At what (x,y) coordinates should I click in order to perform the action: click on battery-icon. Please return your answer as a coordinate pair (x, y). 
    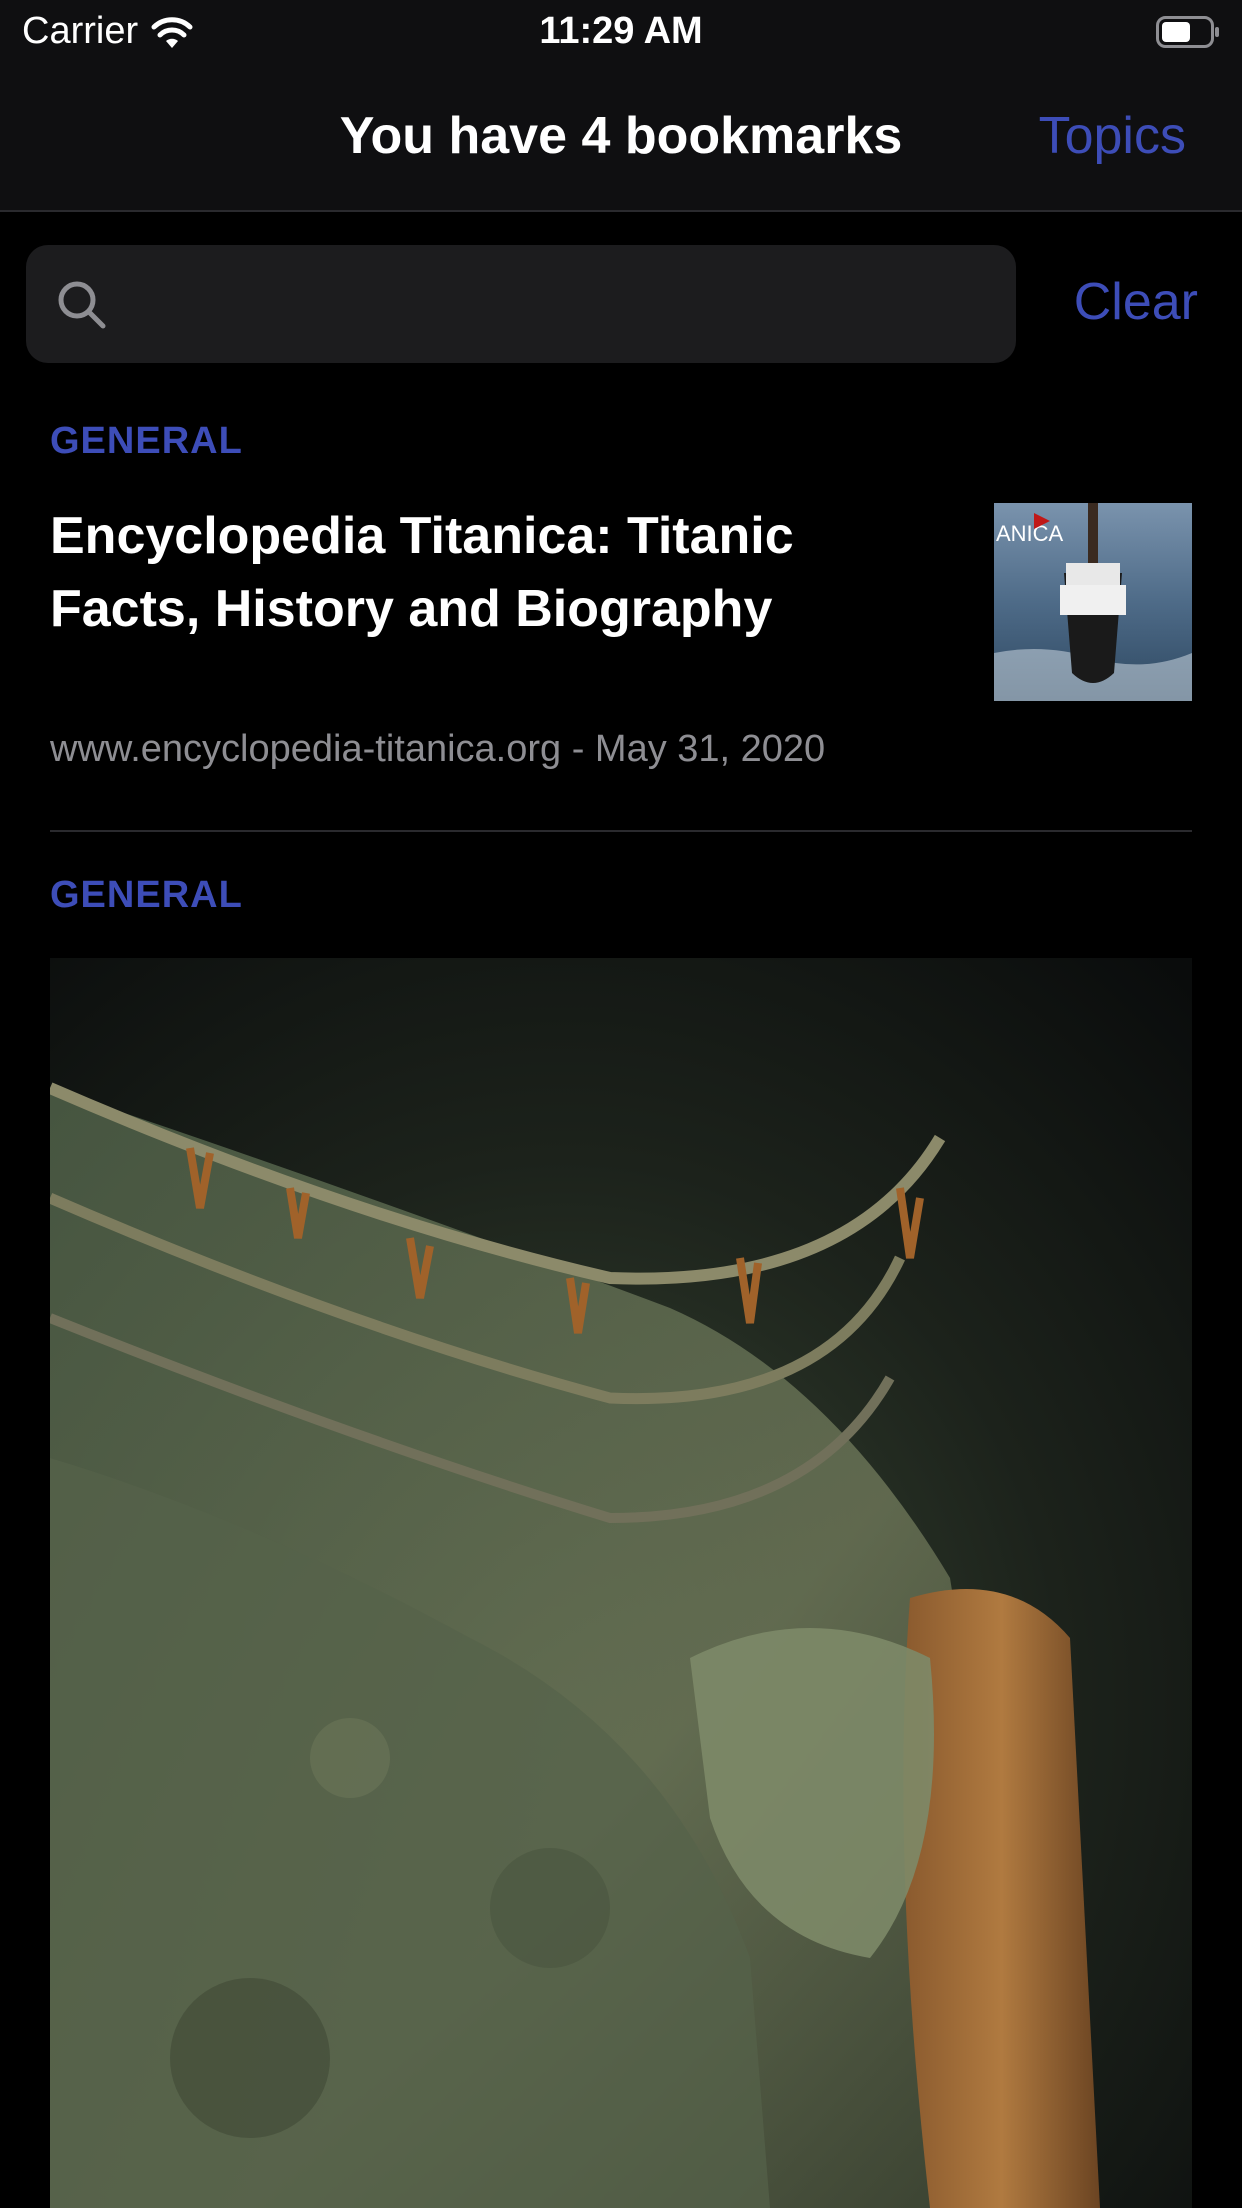
    Looking at the image, I should click on (1187, 32).